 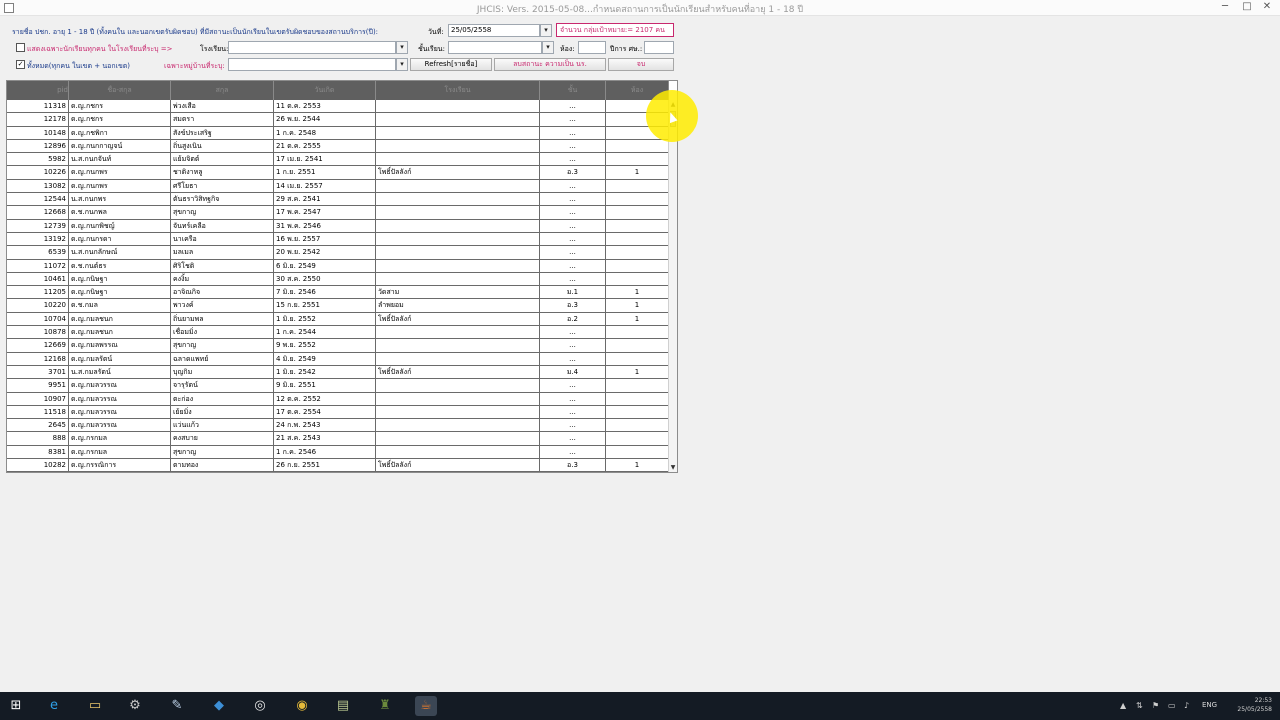 I want to click on table-cell: 17 ต.ค. 2554, so click(x=325, y=412).